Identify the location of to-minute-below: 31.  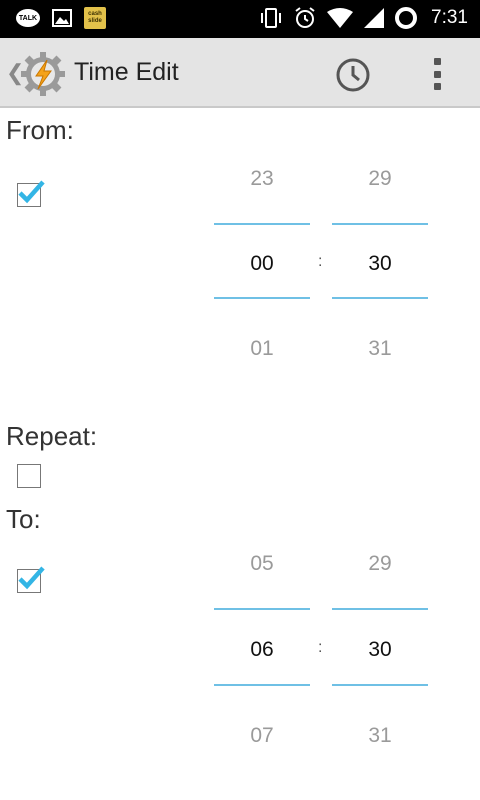
(380, 736).